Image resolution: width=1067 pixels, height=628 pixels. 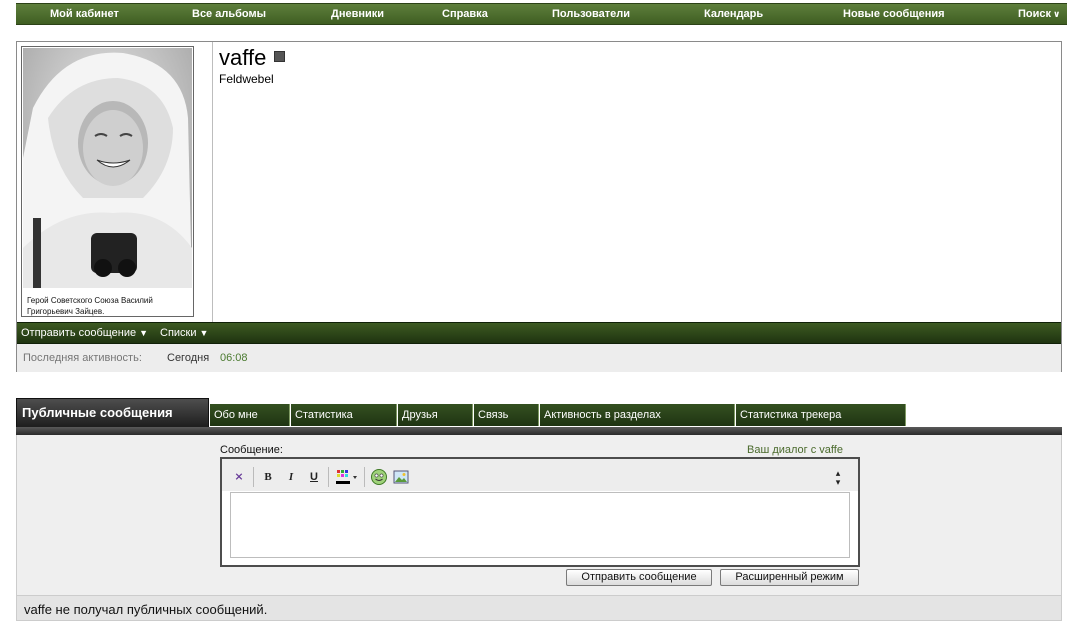 What do you see at coordinates (79, 333) in the screenshot?
I see `send-message-label: Отправить сообщение` at bounding box center [79, 333].